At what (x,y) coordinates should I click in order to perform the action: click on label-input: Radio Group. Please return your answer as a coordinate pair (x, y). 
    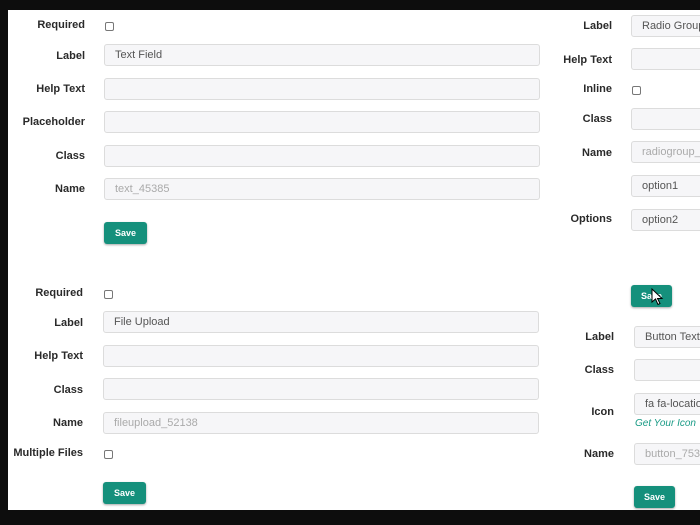
    Looking at the image, I should click on (665, 26).